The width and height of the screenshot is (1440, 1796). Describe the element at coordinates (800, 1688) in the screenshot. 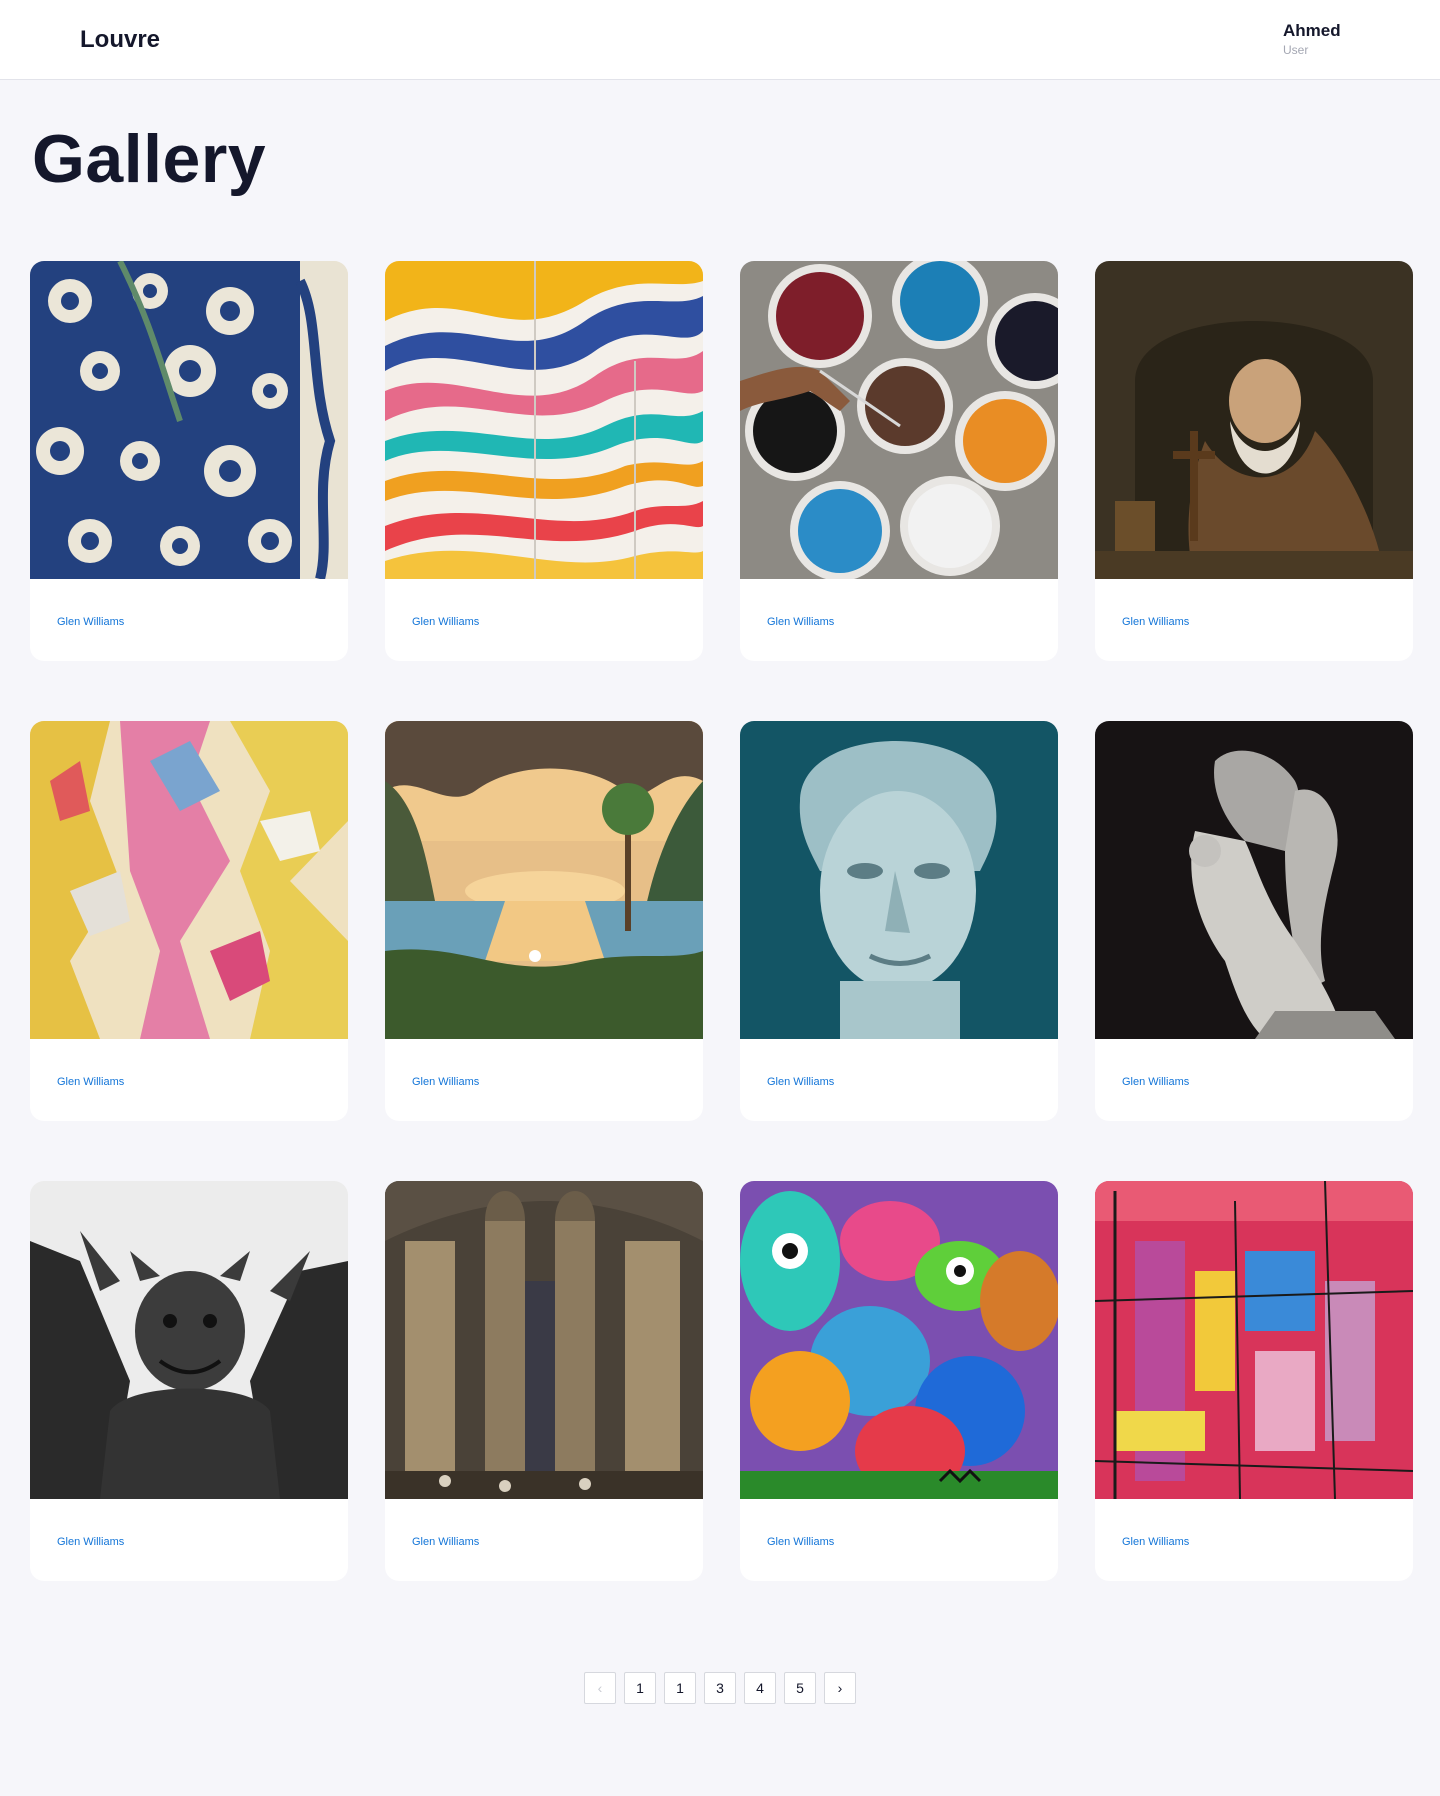

I see `page-button-5: 5` at that location.